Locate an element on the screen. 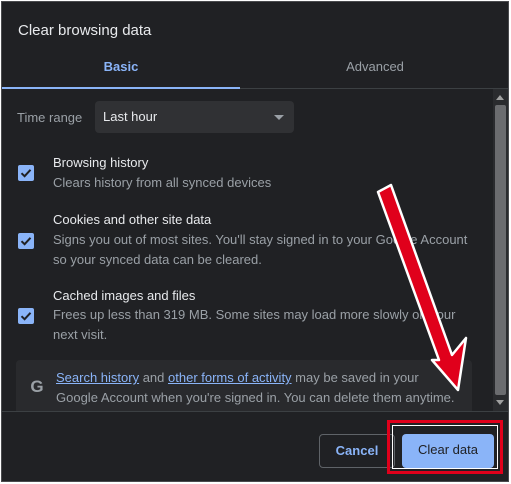  search-history-link: Search history is located at coordinates (97, 377).